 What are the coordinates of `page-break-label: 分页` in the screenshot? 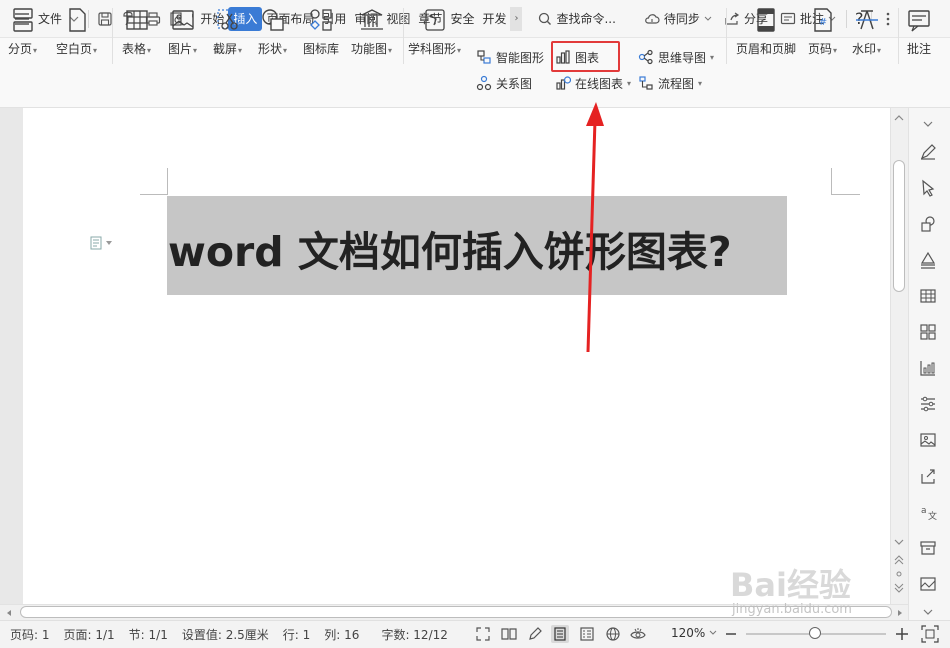 It's located at (20, 49).